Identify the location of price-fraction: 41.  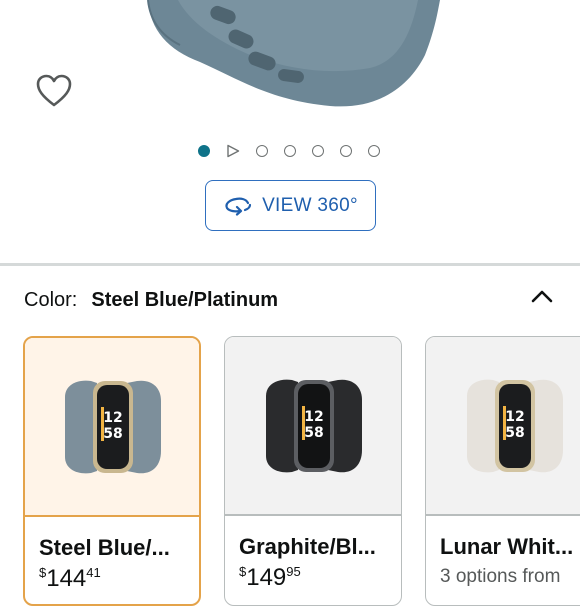
(93, 572).